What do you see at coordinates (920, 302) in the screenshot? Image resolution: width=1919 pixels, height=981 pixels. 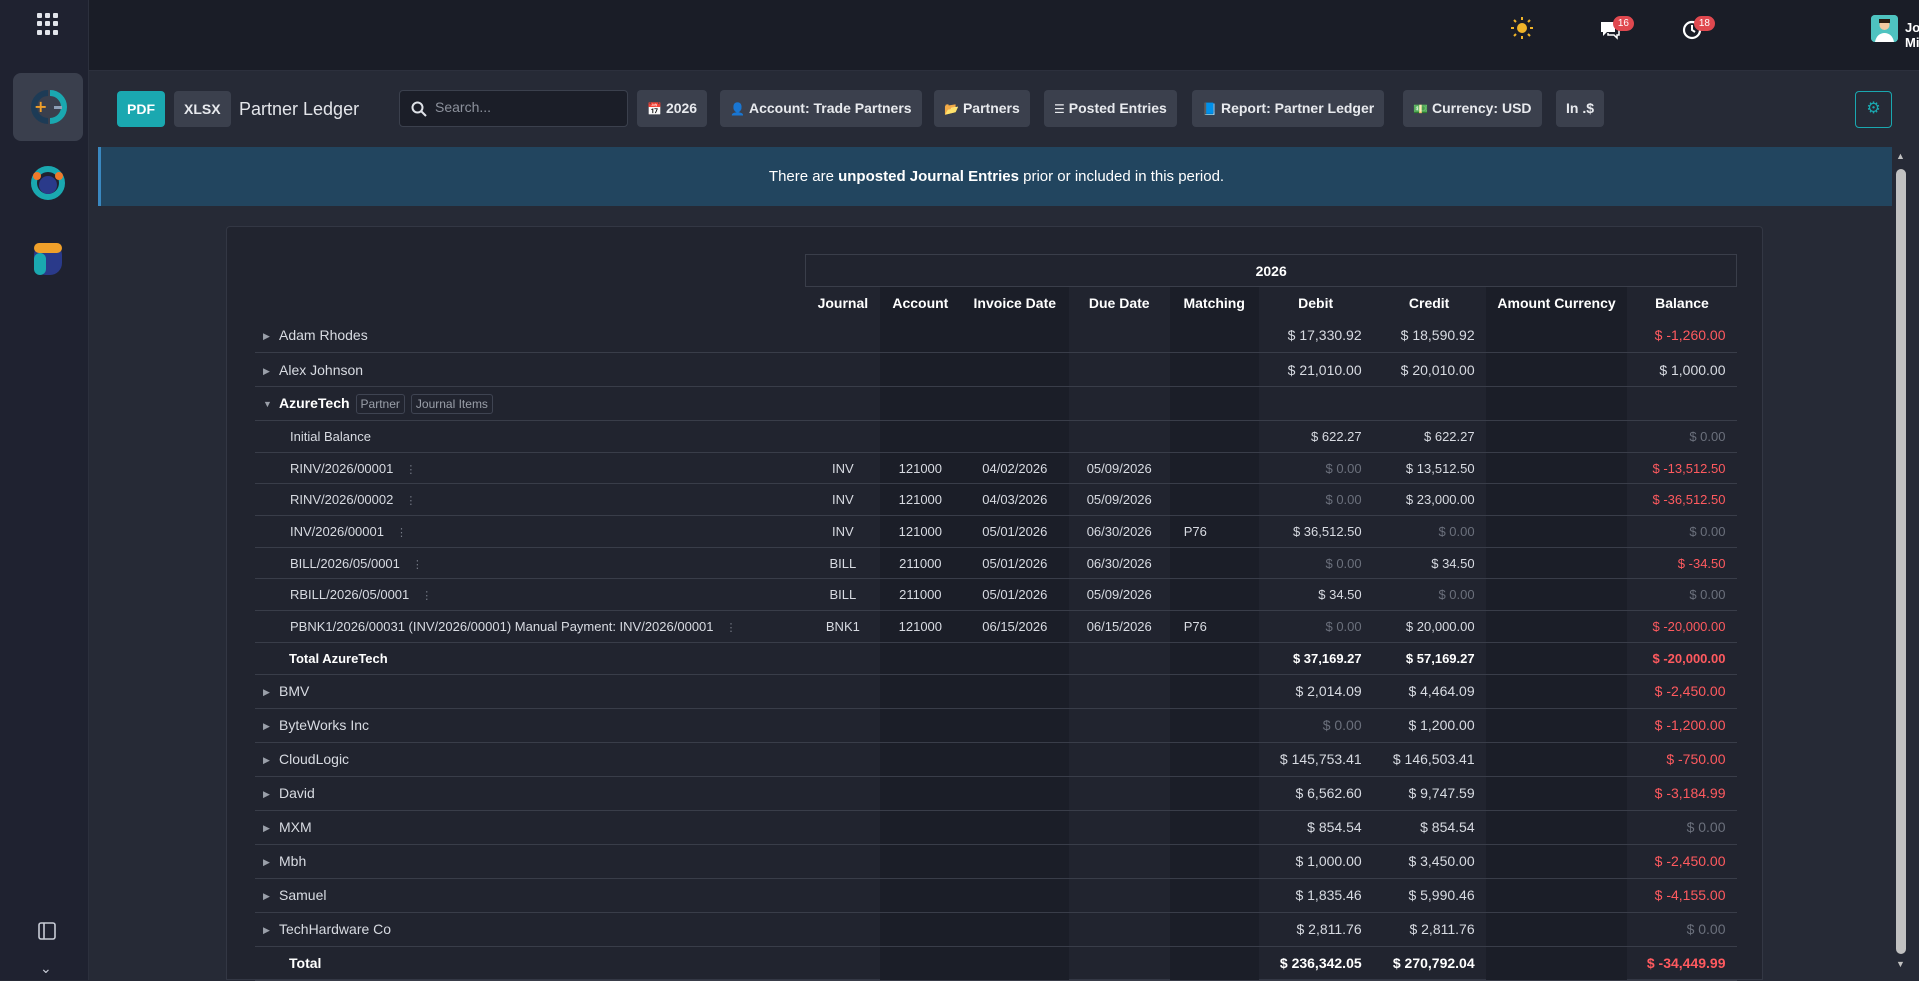 I see `col-account: Account` at bounding box center [920, 302].